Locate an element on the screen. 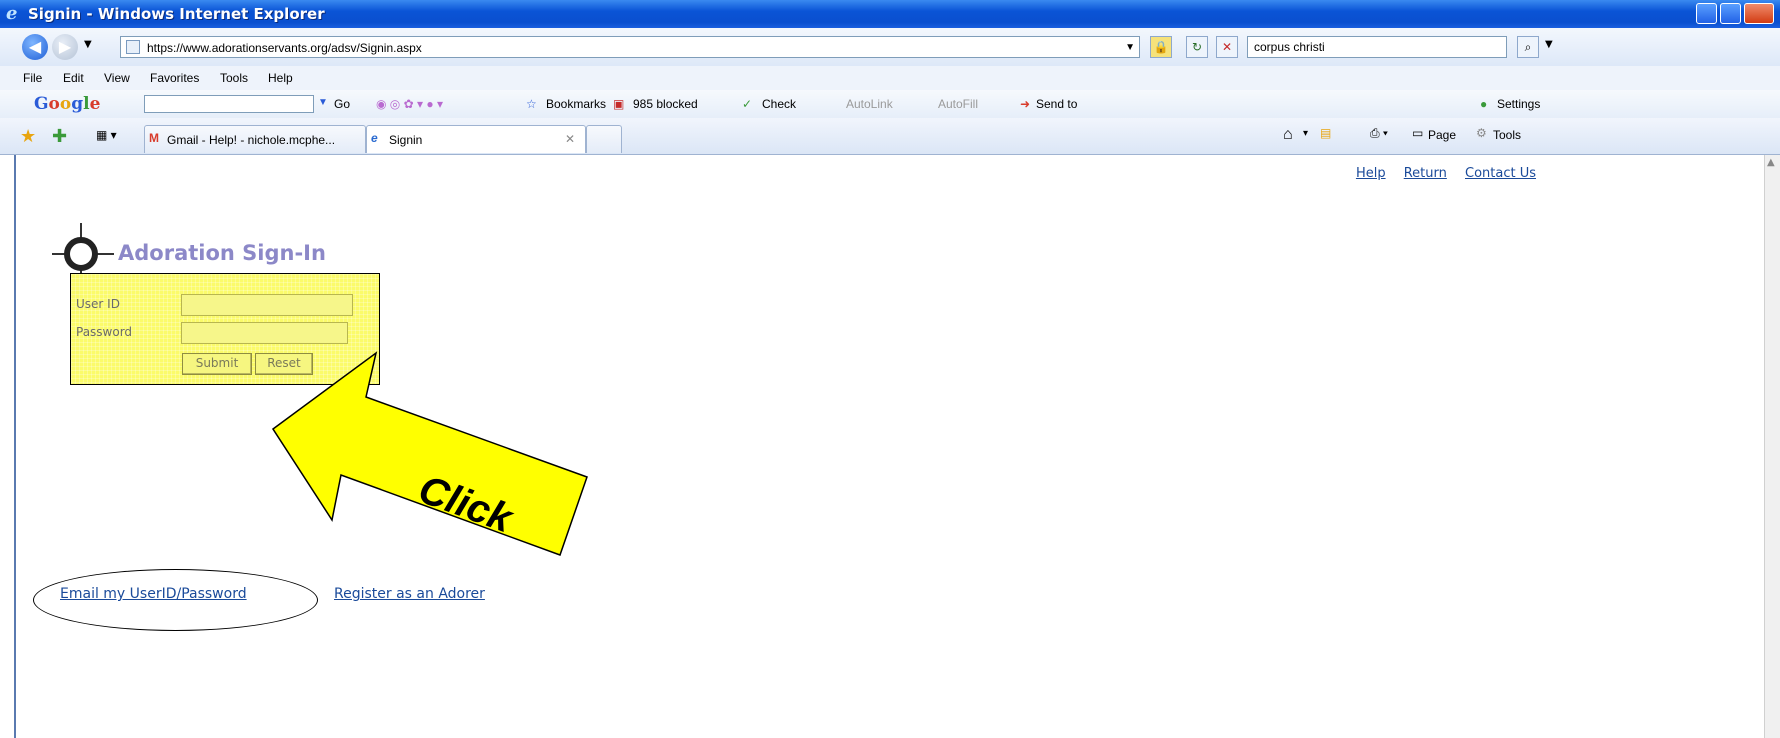 This screenshot has width=1780, height=738. feeds-icon: ▤ is located at coordinates (1325, 133).